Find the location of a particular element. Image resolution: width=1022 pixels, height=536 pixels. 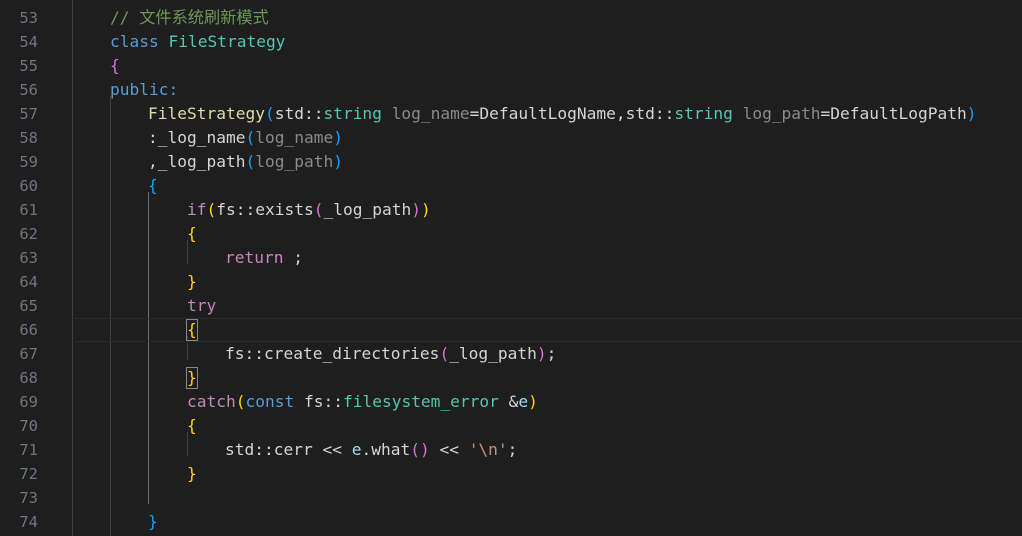

code-line: 58 :_log_name(log_name) is located at coordinates (511, 138).